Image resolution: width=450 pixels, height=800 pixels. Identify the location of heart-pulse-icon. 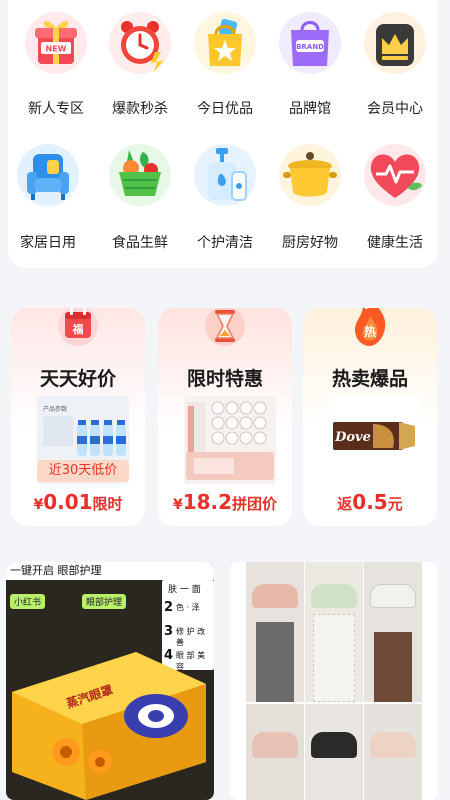
(395, 175).